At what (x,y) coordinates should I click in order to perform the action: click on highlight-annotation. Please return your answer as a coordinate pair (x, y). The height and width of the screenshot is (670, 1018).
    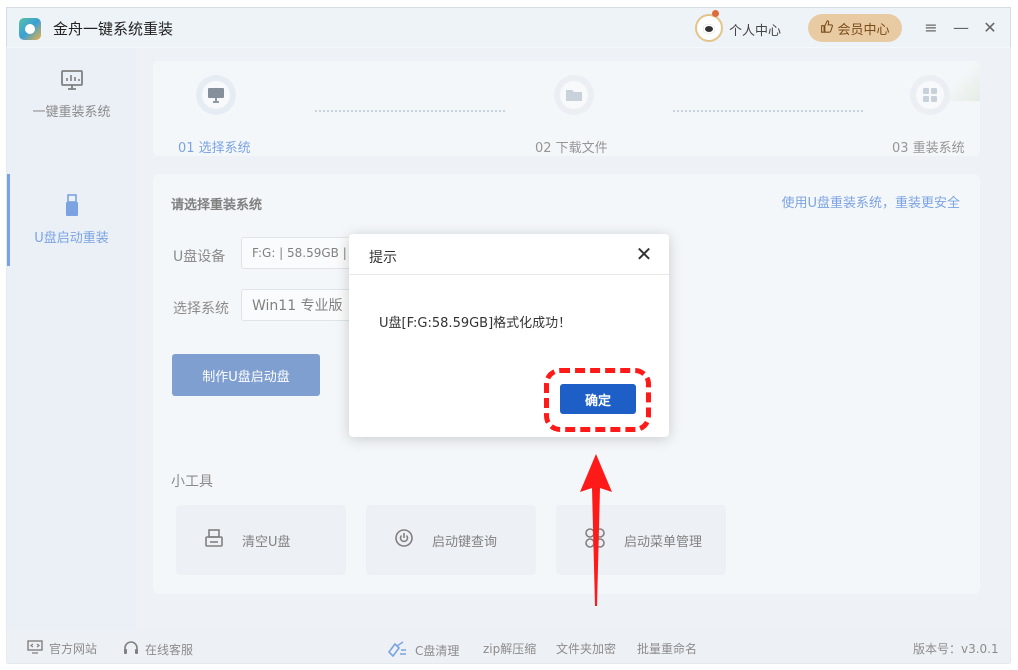
    Looking at the image, I should click on (597, 400).